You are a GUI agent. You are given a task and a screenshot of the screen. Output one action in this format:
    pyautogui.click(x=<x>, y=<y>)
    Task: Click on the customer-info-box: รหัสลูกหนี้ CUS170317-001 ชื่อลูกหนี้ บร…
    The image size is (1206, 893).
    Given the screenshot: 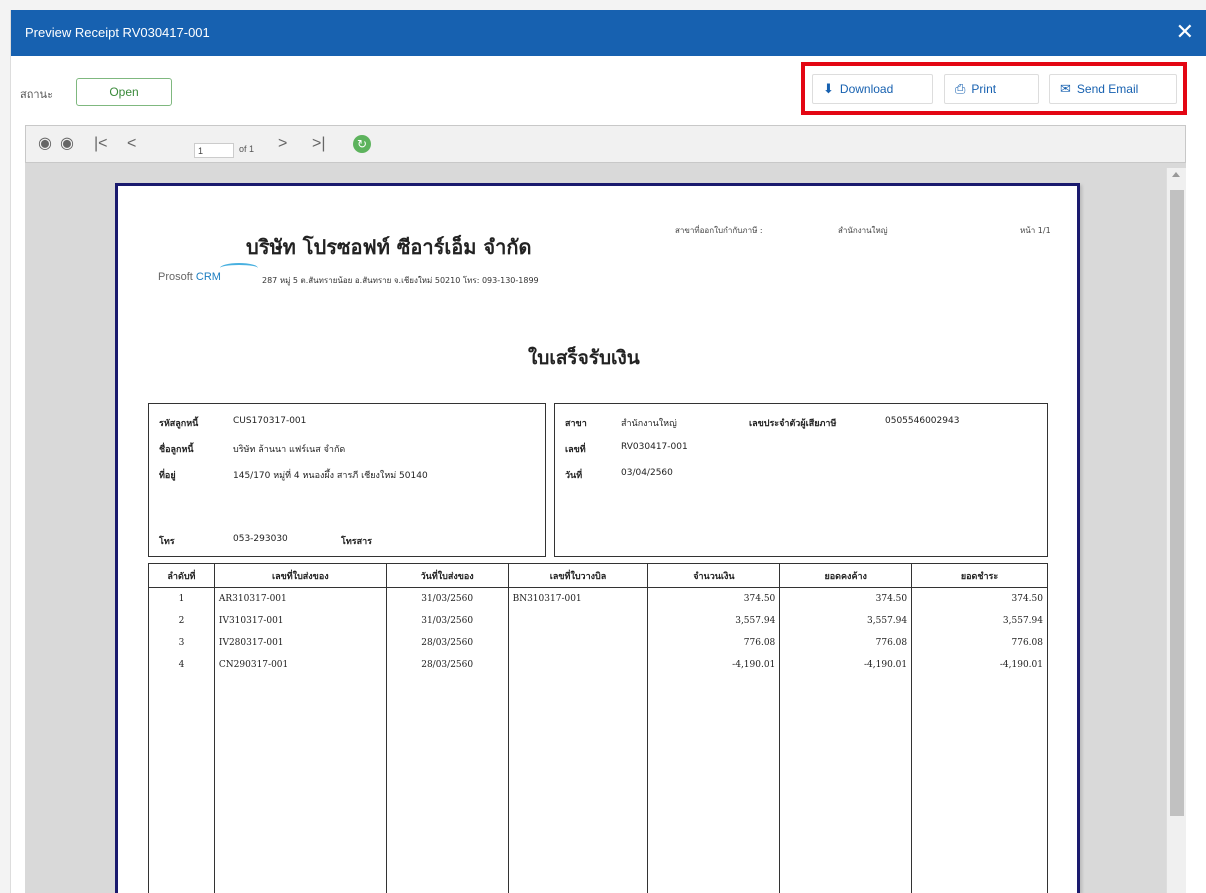 What is the action you would take?
    pyautogui.click(x=347, y=480)
    